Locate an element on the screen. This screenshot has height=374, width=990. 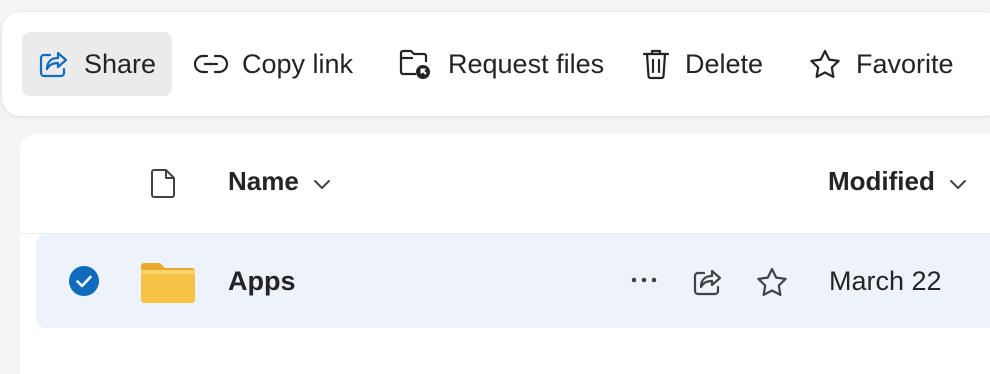
row-select-checkbox is located at coordinates (84, 283).